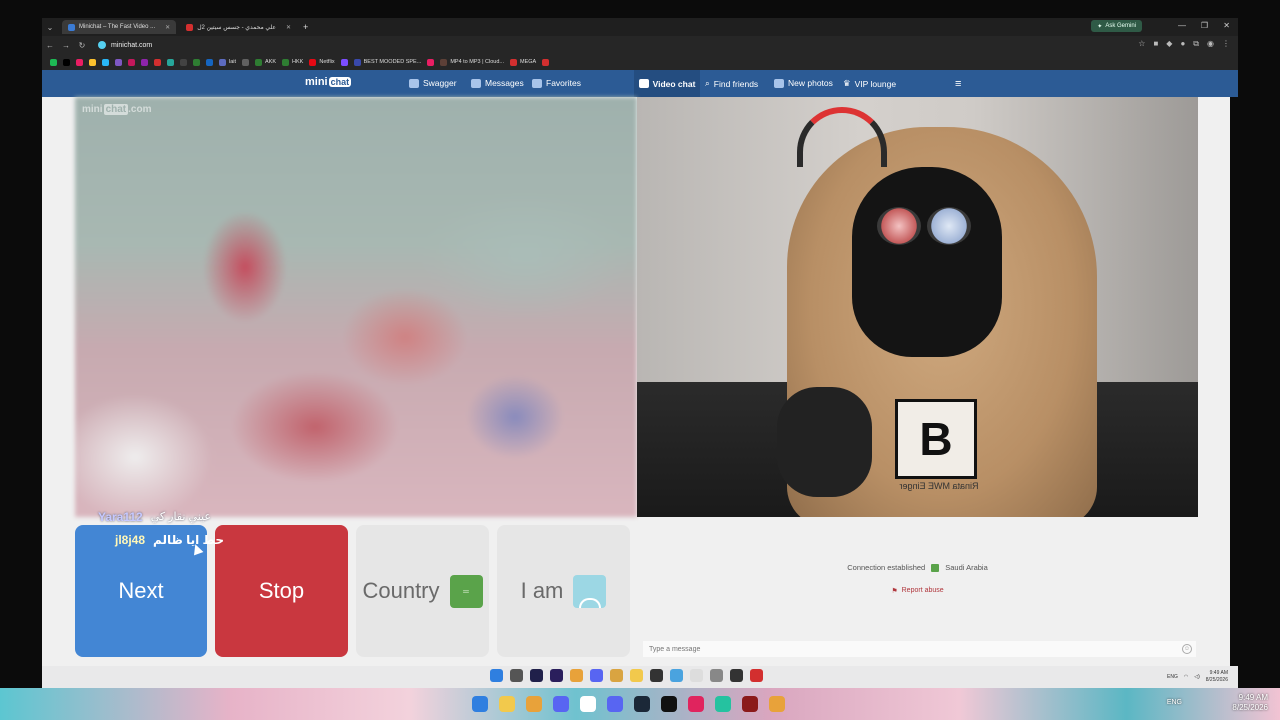  Describe the element at coordinates (919, 649) in the screenshot. I see `message-input` at that location.